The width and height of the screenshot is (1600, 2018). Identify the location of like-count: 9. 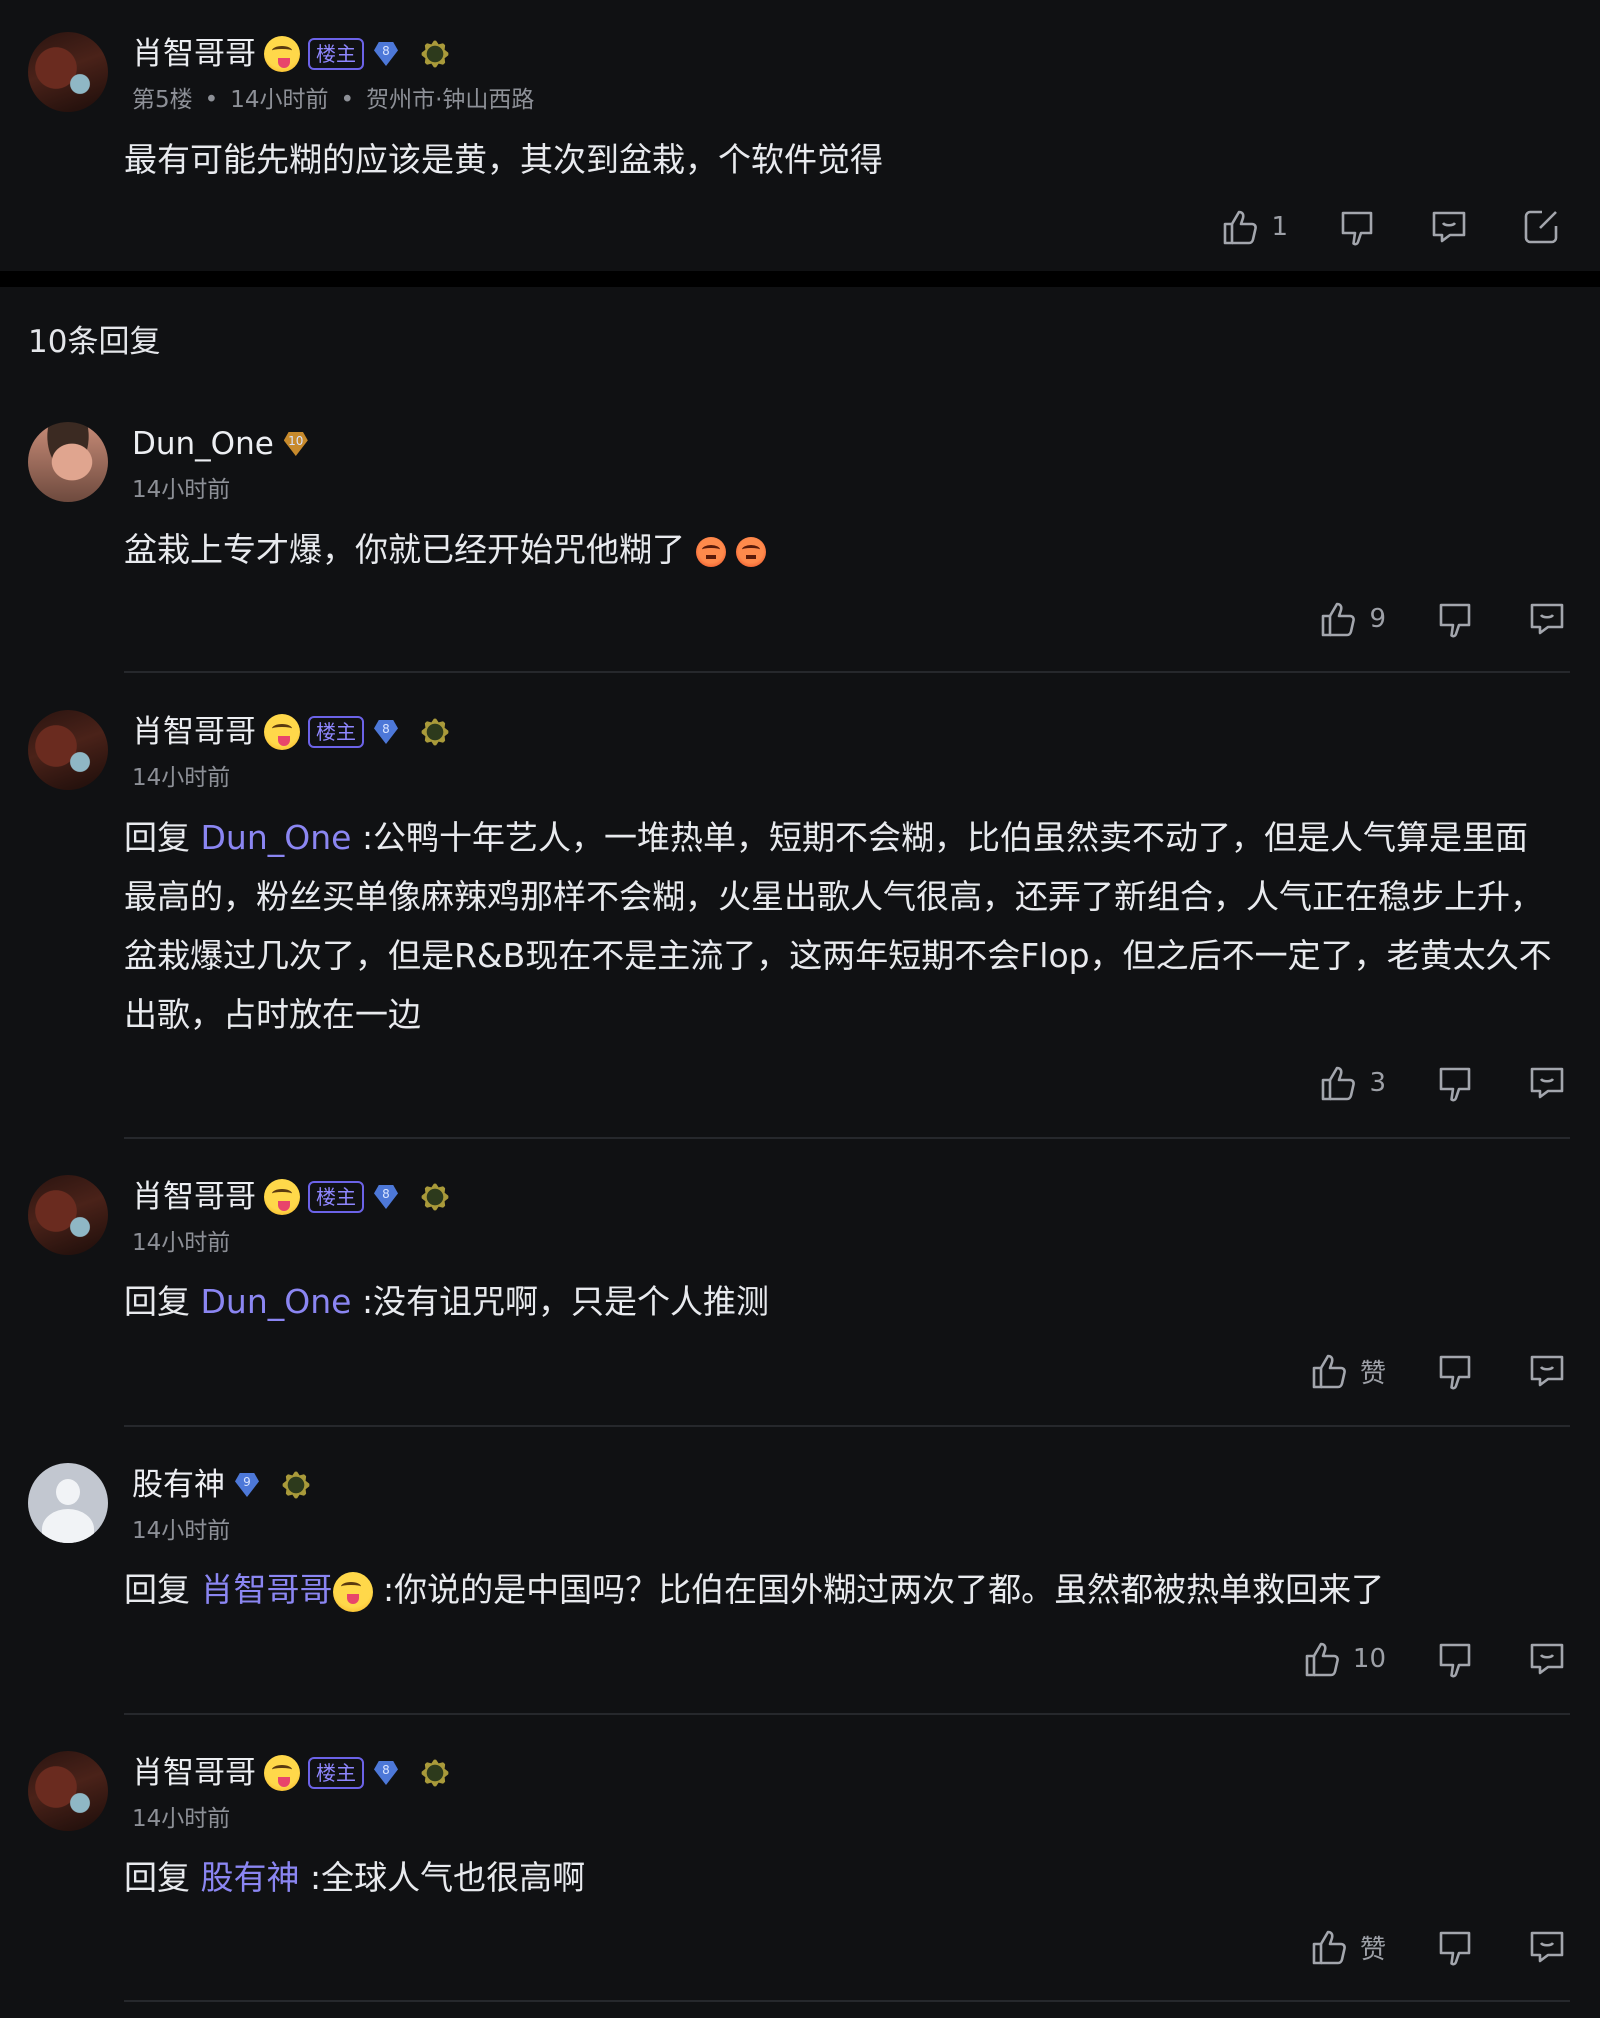
(1377, 619).